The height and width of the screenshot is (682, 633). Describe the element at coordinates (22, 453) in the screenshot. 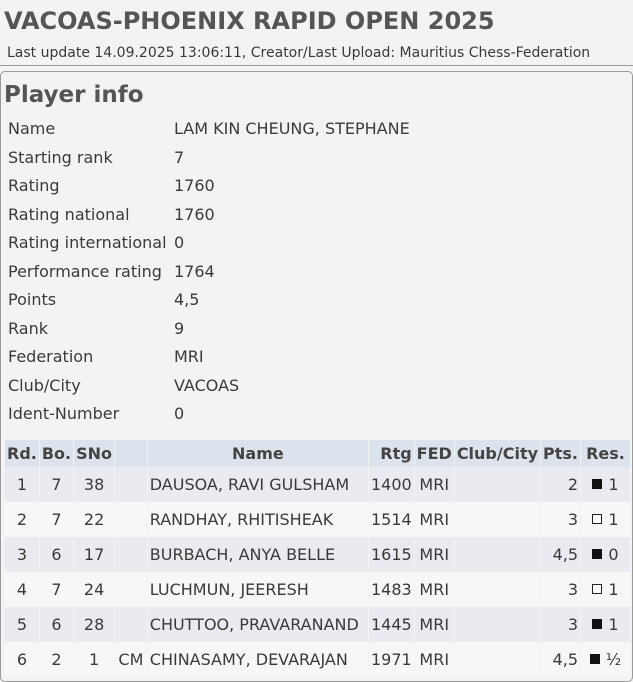

I see `col-header-round: Rd.` at that location.